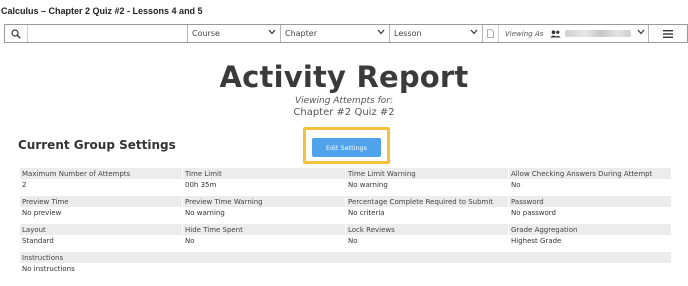 The width and height of the screenshot is (688, 286). I want to click on hamburger-menu-icon, so click(668, 33).